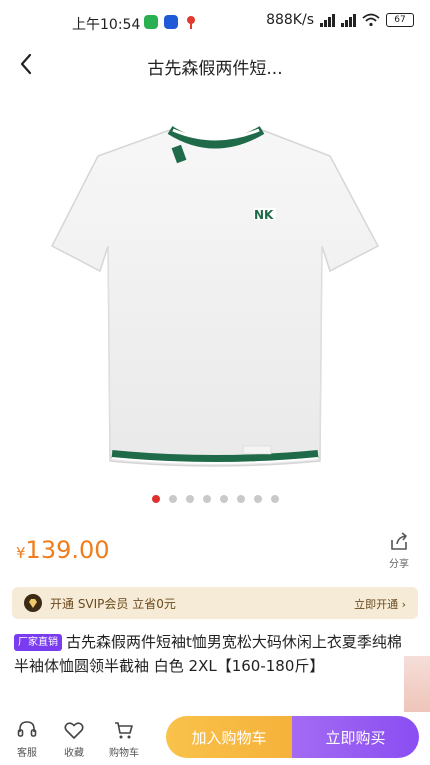  I want to click on cart-label: 购物车, so click(124, 753).